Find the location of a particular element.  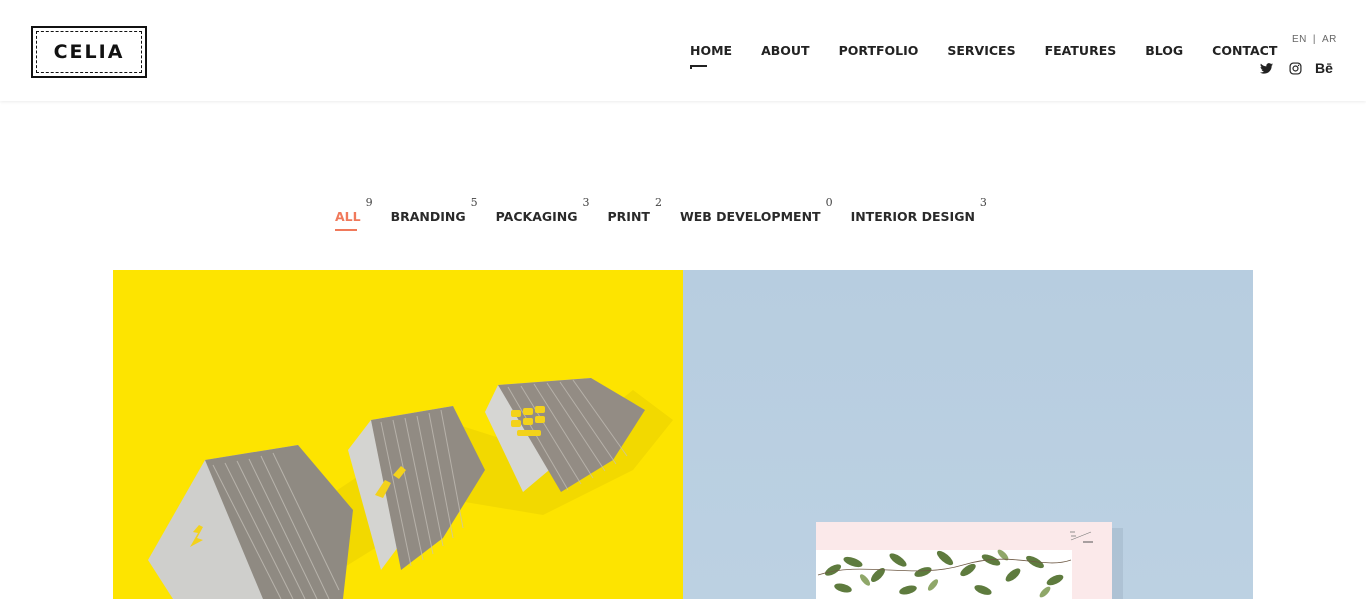

filter-packaging: PACKAGING 3 is located at coordinates (542, 210).